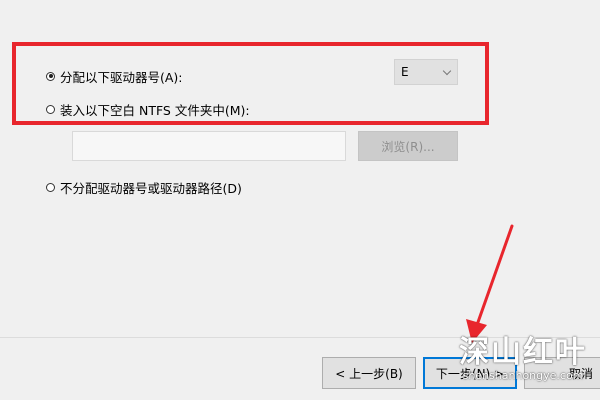 Image resolution: width=600 pixels, height=400 pixels. Describe the element at coordinates (50, 187) in the screenshot. I see `no-letter-radio` at that location.